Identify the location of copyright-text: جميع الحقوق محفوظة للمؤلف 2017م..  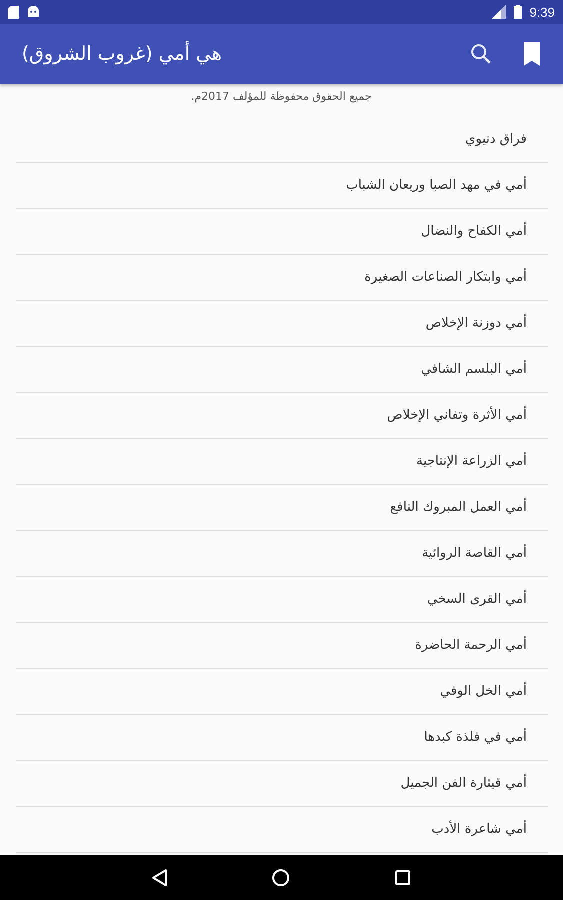
(281, 96).